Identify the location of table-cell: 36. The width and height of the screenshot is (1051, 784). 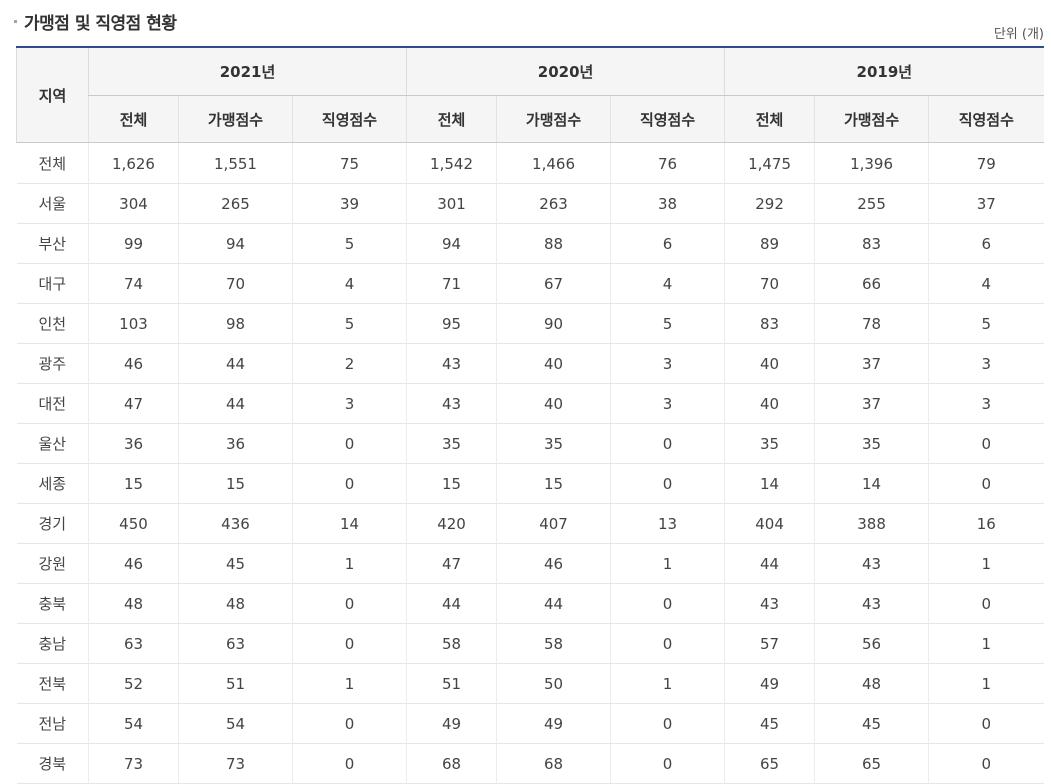
(133, 443).